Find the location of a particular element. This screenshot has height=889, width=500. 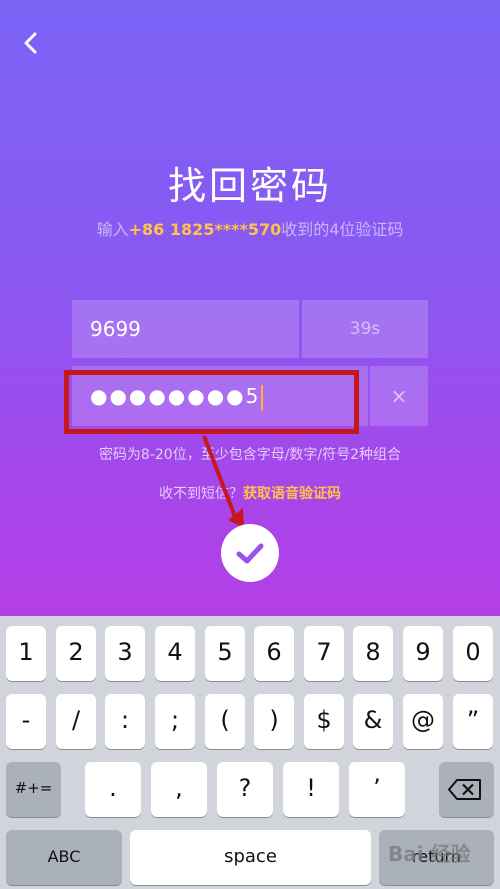

delete-key is located at coordinates (466, 789).